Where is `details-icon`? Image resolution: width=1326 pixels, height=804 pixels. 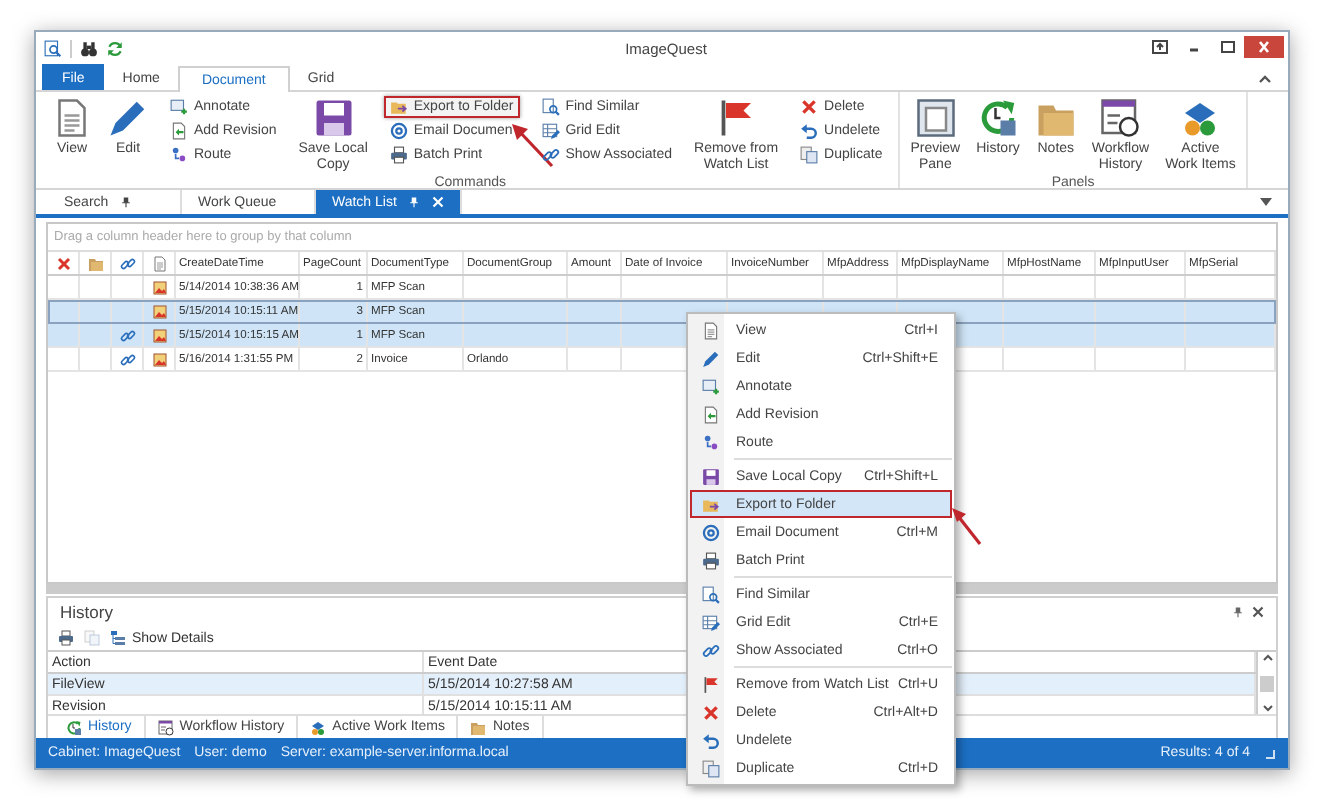 details-icon is located at coordinates (118, 638).